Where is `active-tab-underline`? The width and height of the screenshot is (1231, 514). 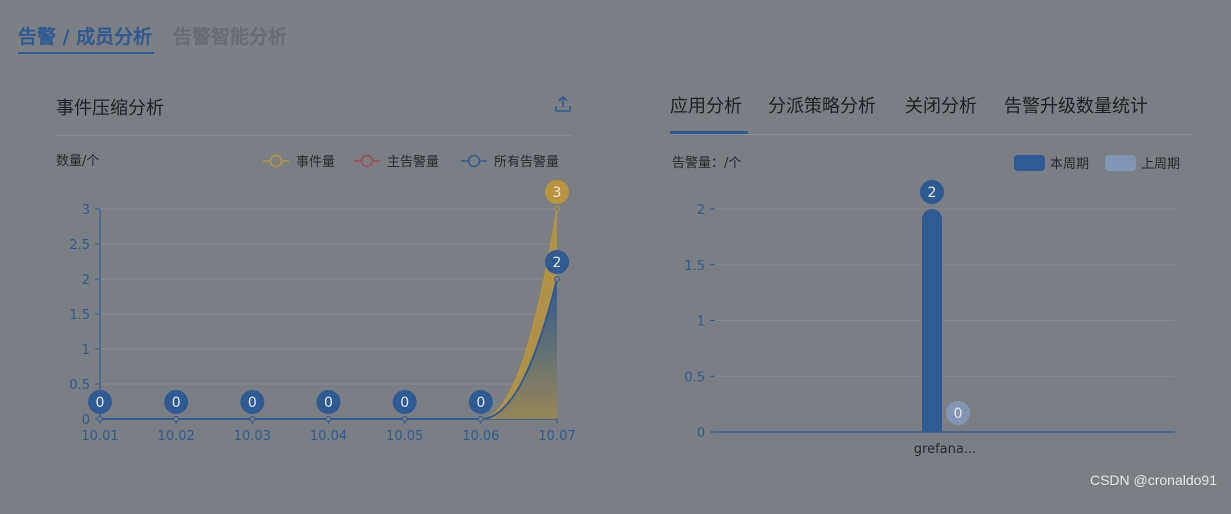
active-tab-underline is located at coordinates (86, 53).